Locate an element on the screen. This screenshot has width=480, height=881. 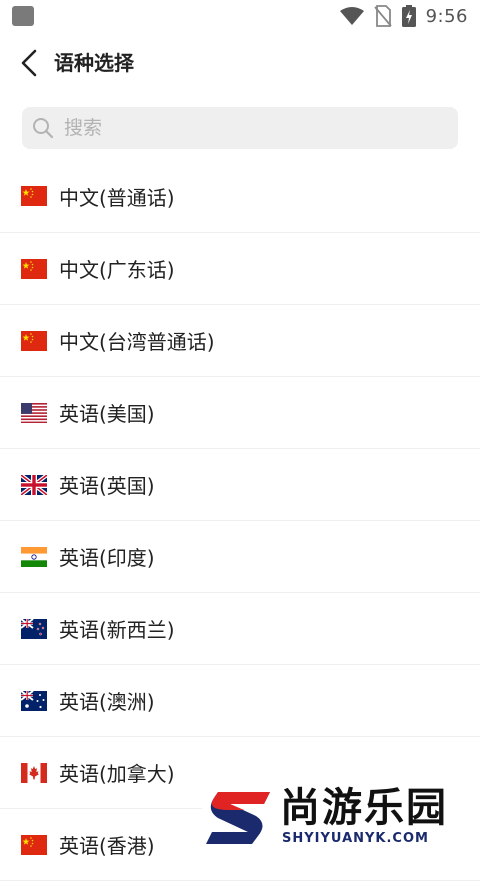
language-item: 英语(新西兰) is located at coordinates (240, 629).